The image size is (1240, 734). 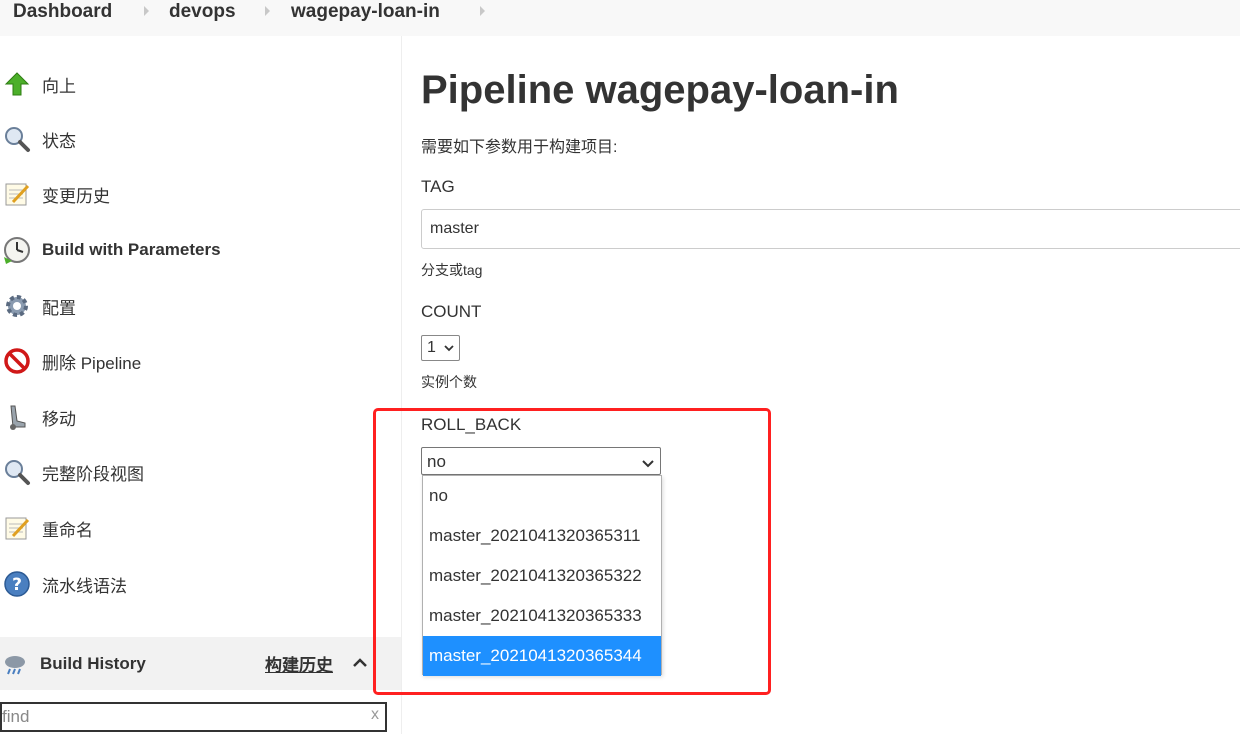 What do you see at coordinates (195, 584) in the screenshot?
I see `task-pipeline-syntax: ? 流水线语法` at bounding box center [195, 584].